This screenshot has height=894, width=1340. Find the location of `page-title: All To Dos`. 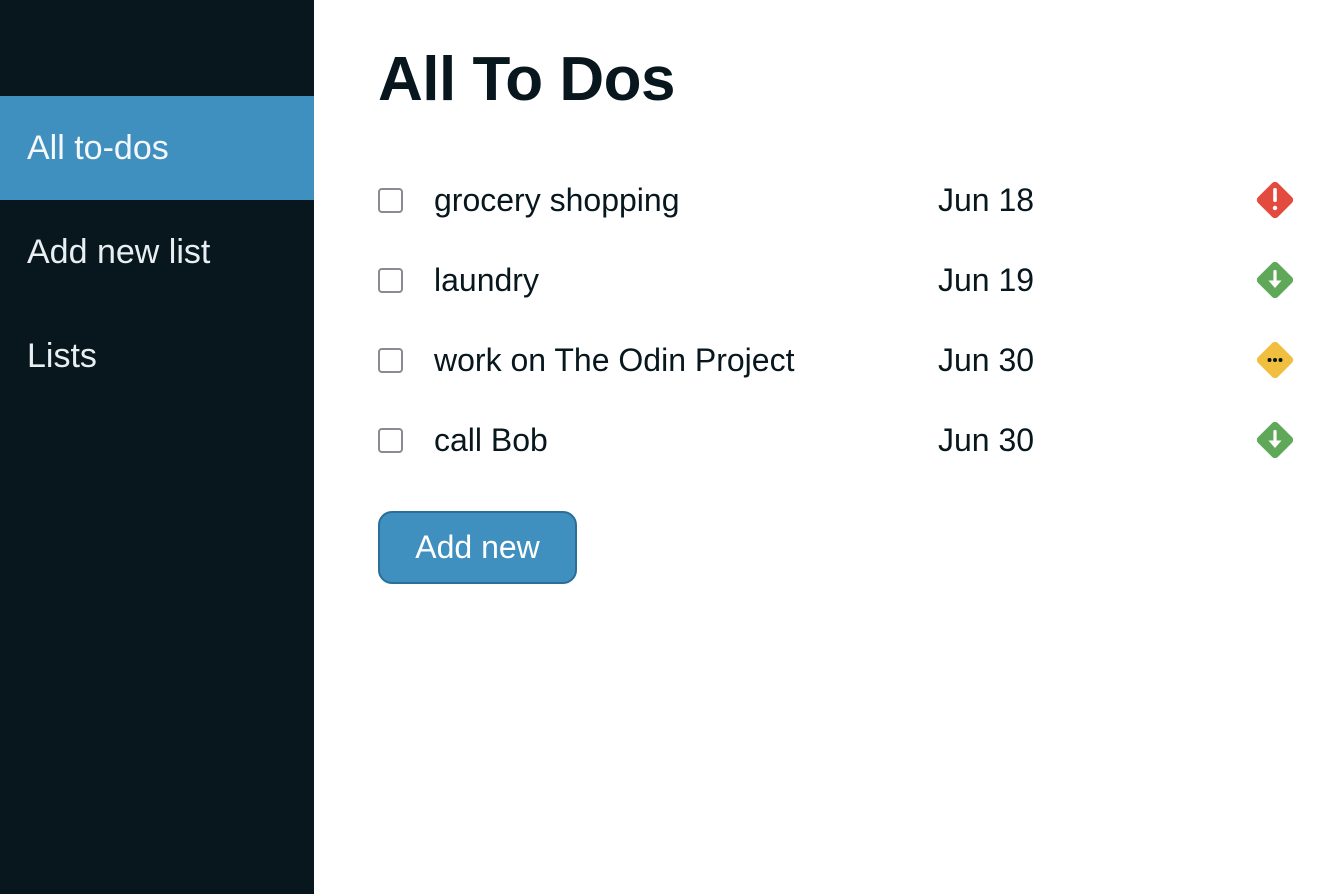

page-title: All To Dos is located at coordinates (526, 79).